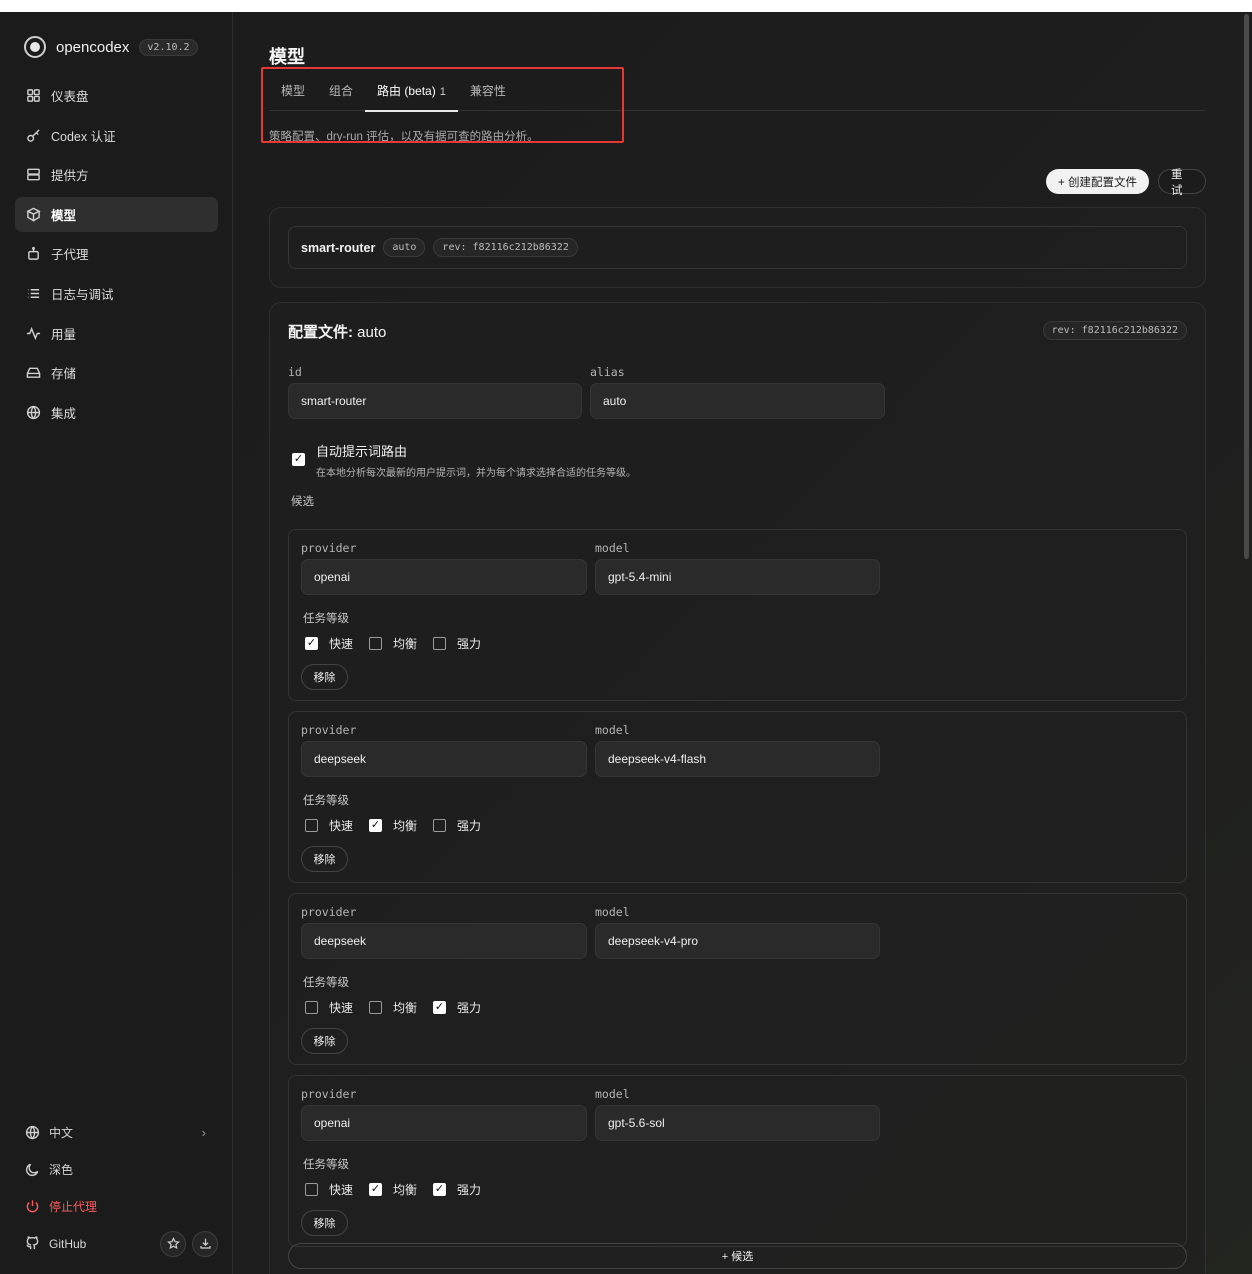 This screenshot has height=1274, width=1252. I want to click on router-row: smart-router auto rev: f82116c212b86322, so click(737, 247).